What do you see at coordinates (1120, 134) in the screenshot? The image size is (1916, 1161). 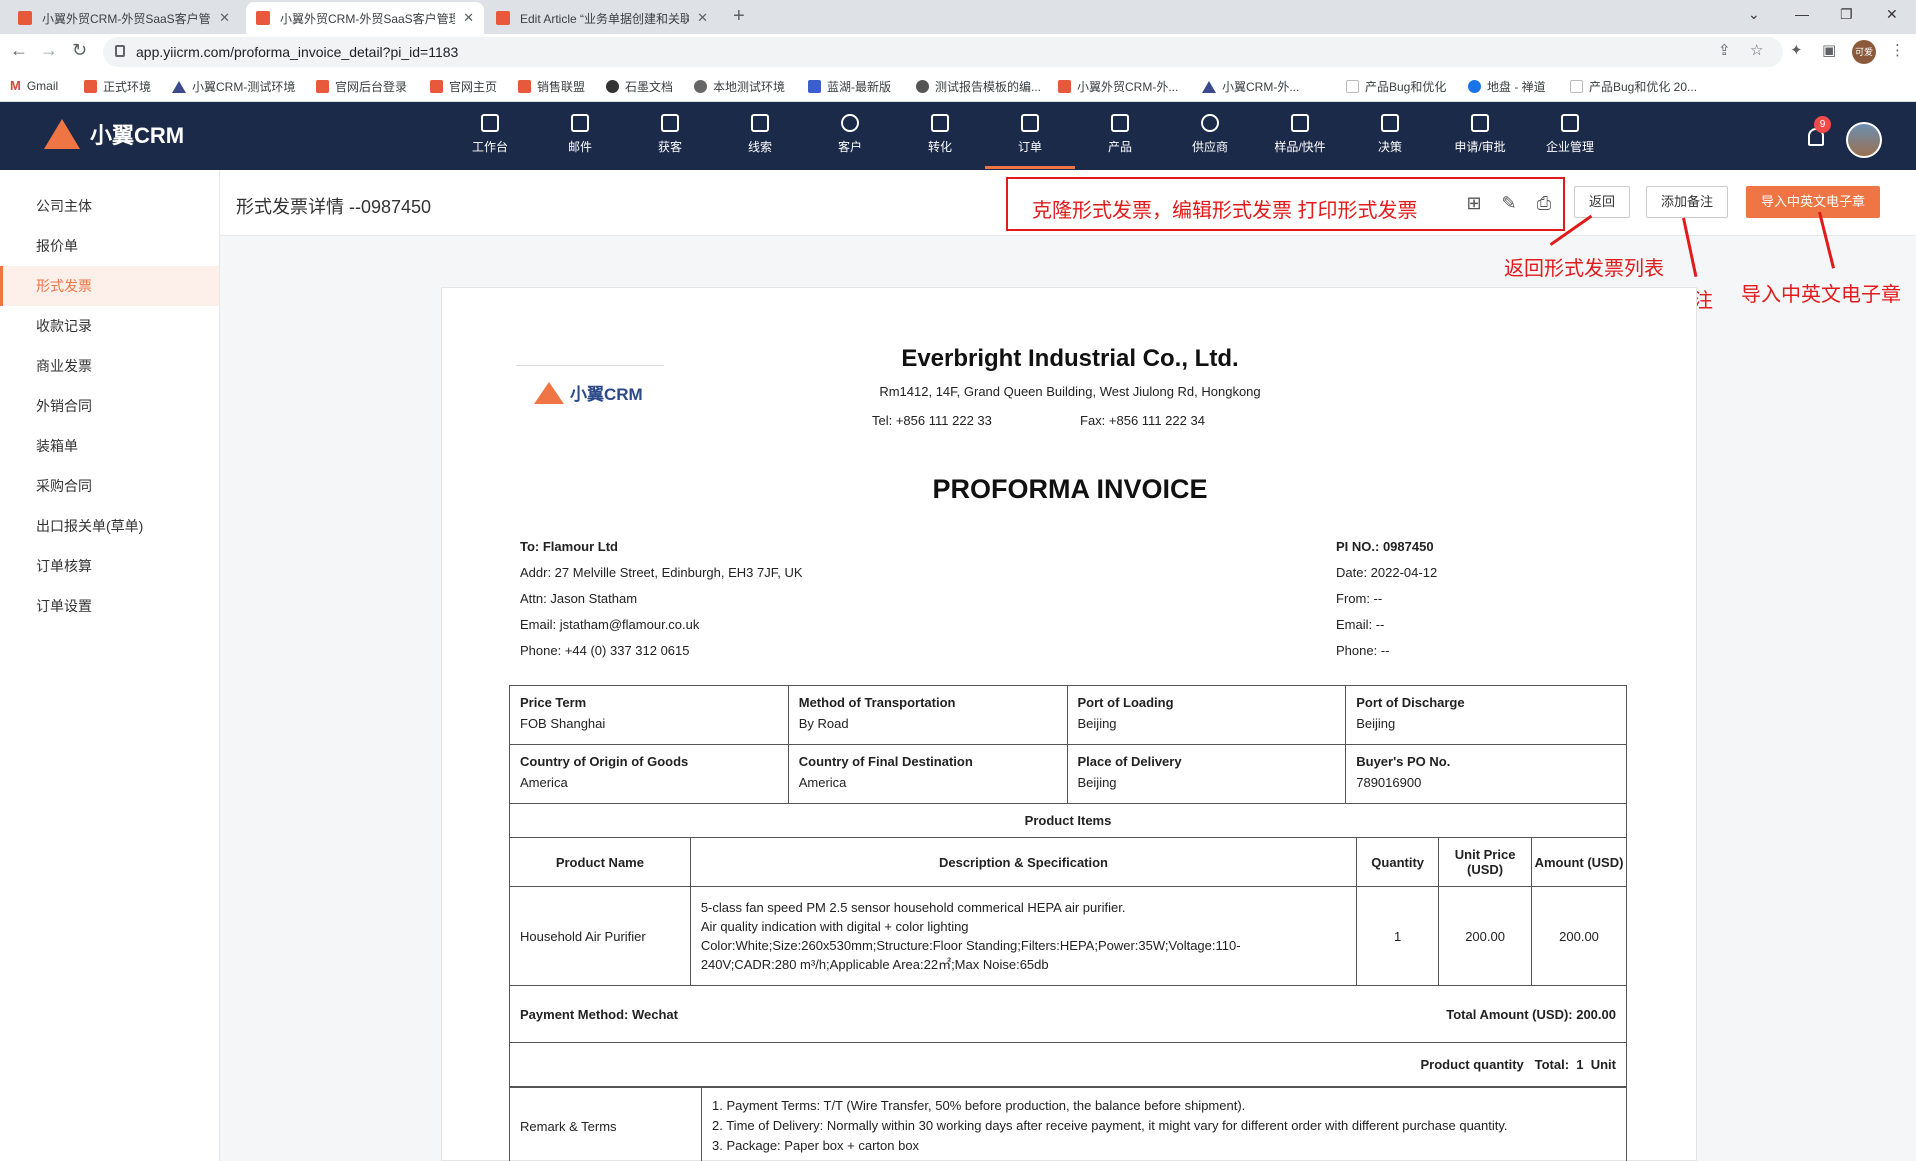 I see `nav-products: 产品` at bounding box center [1120, 134].